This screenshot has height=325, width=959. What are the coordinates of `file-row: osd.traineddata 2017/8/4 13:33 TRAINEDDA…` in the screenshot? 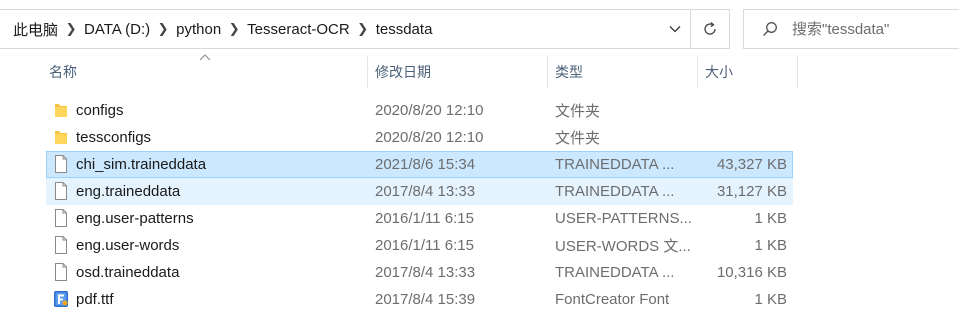 It's located at (419, 272).